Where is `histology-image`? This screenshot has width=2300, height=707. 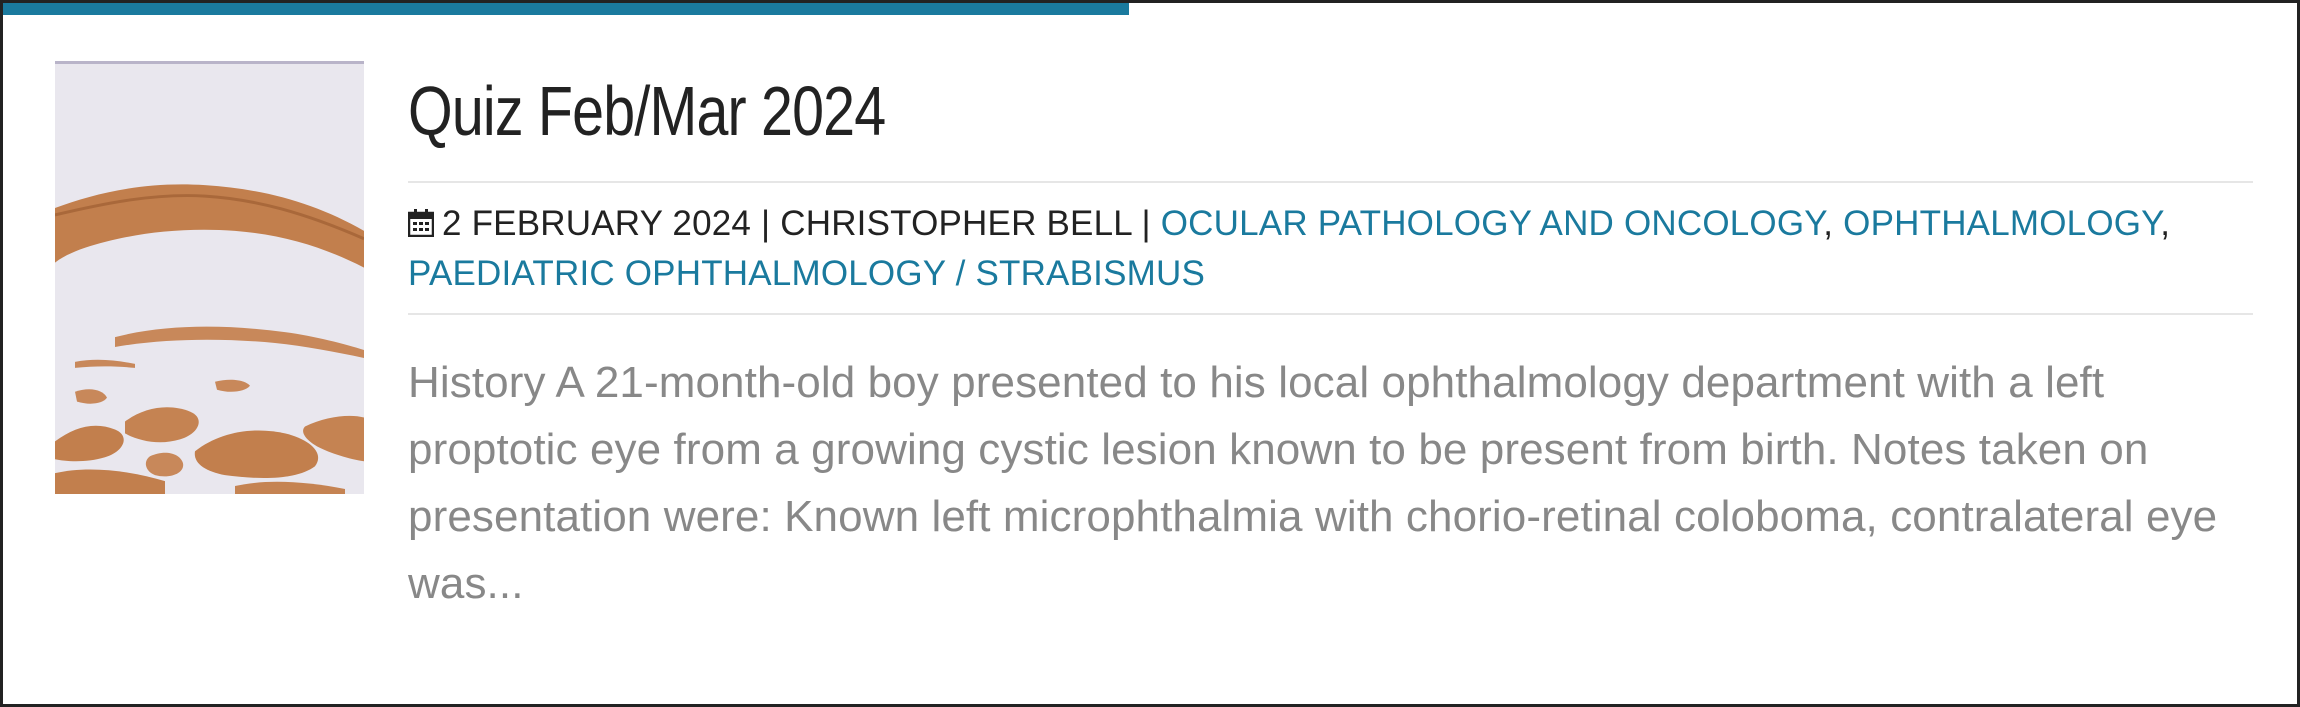
histology-image is located at coordinates (209, 279).